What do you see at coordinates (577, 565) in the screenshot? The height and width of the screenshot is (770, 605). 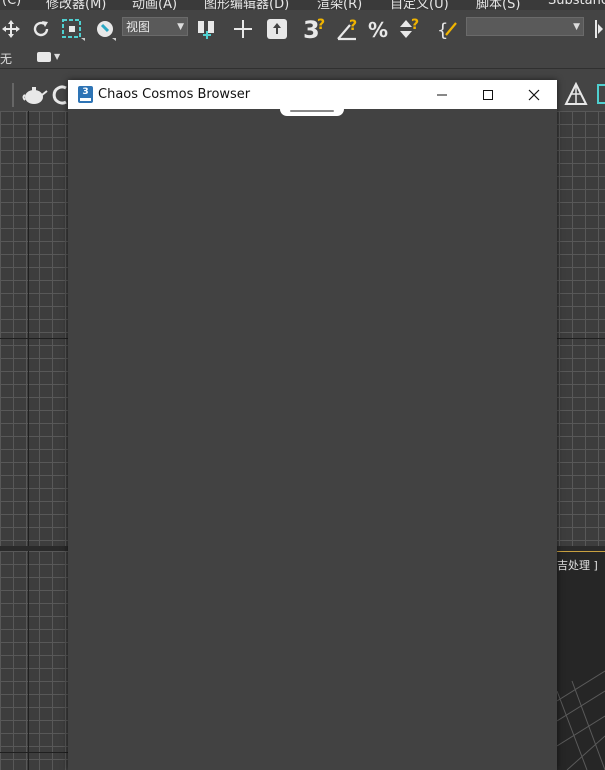 I see `viewport-label: 吉处理 ]` at bounding box center [577, 565].